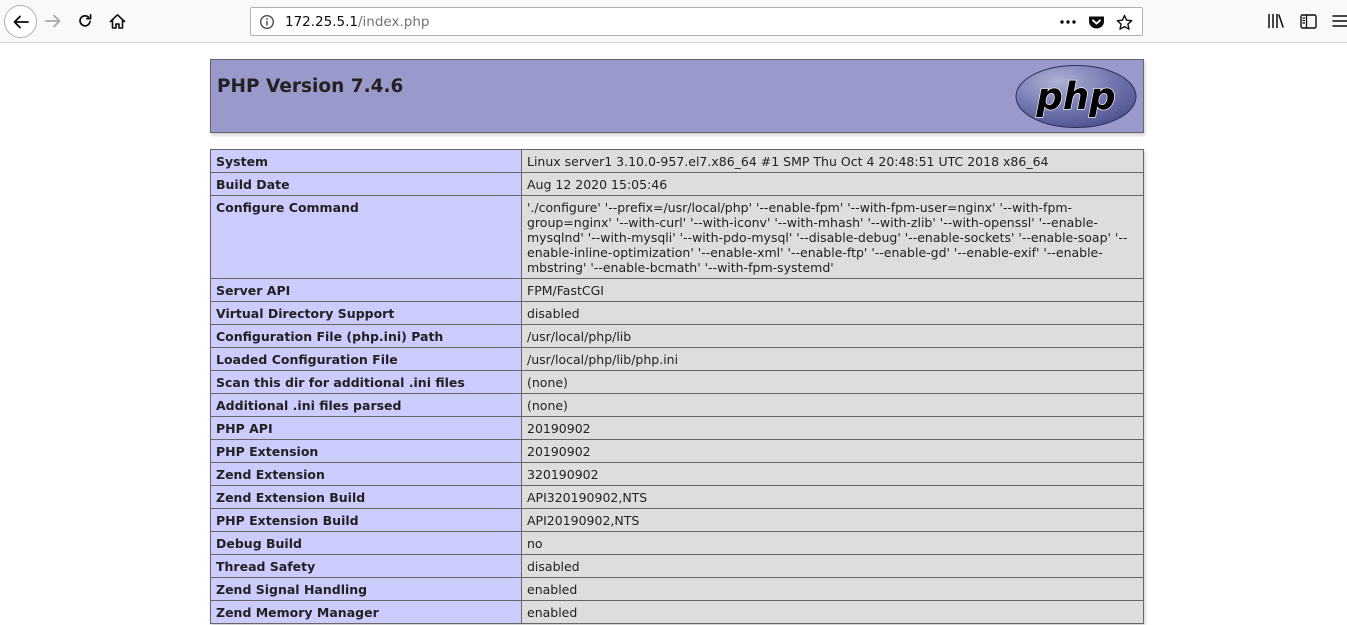 Image resolution: width=1347 pixels, height=625 pixels. What do you see at coordinates (310, 86) in the screenshot?
I see `page-title: PHP Version 7.4.6` at bounding box center [310, 86].